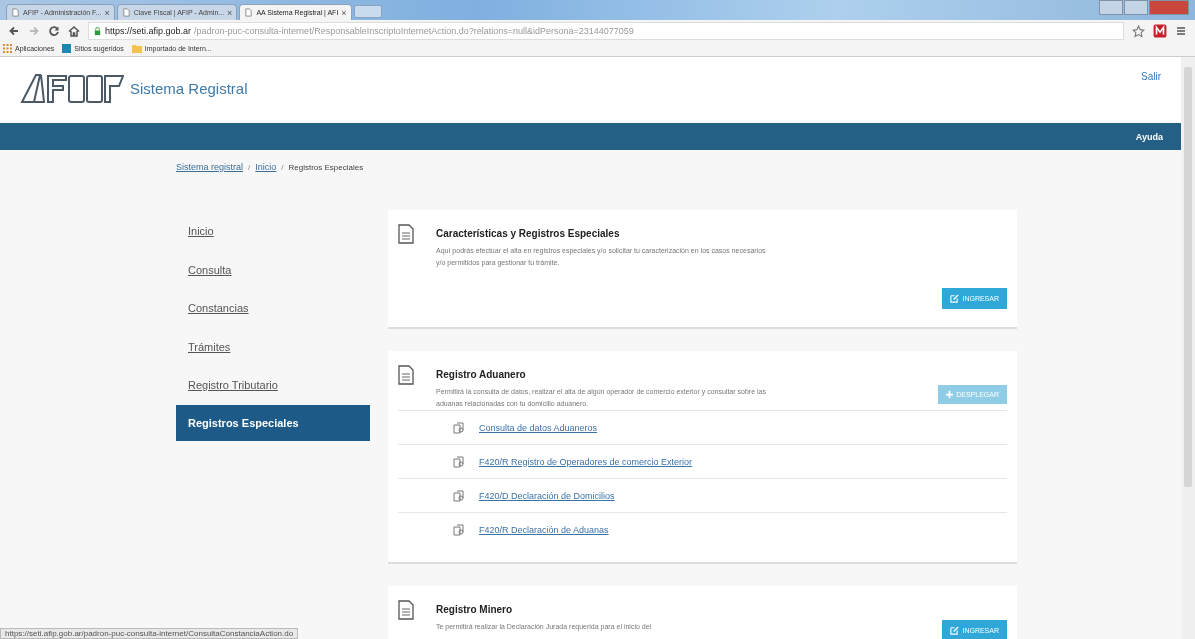 Image resolution: width=1195 pixels, height=639 pixels. I want to click on card-title: Características y Registros Especiales, so click(528, 233).